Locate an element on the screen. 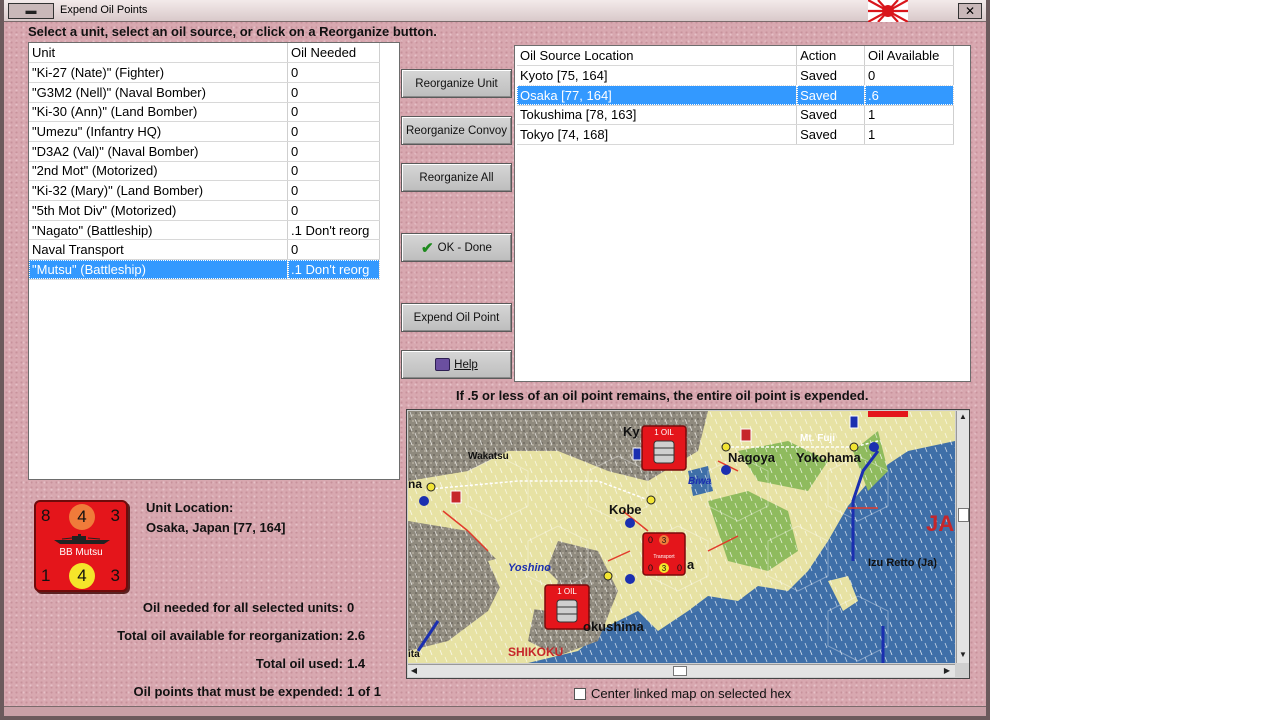 This screenshot has width=1280, height=720. table-row: "D3A2 (Val)" (Naval Bomber) 0 is located at coordinates (204, 151).